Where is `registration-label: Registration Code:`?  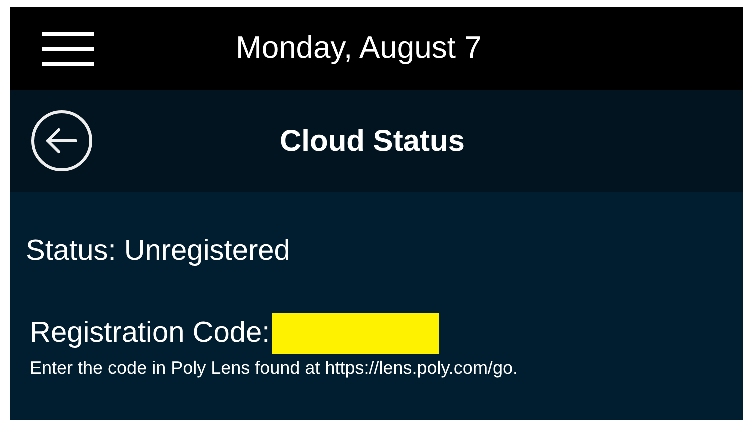
registration-label: Registration Code: is located at coordinates (150, 333).